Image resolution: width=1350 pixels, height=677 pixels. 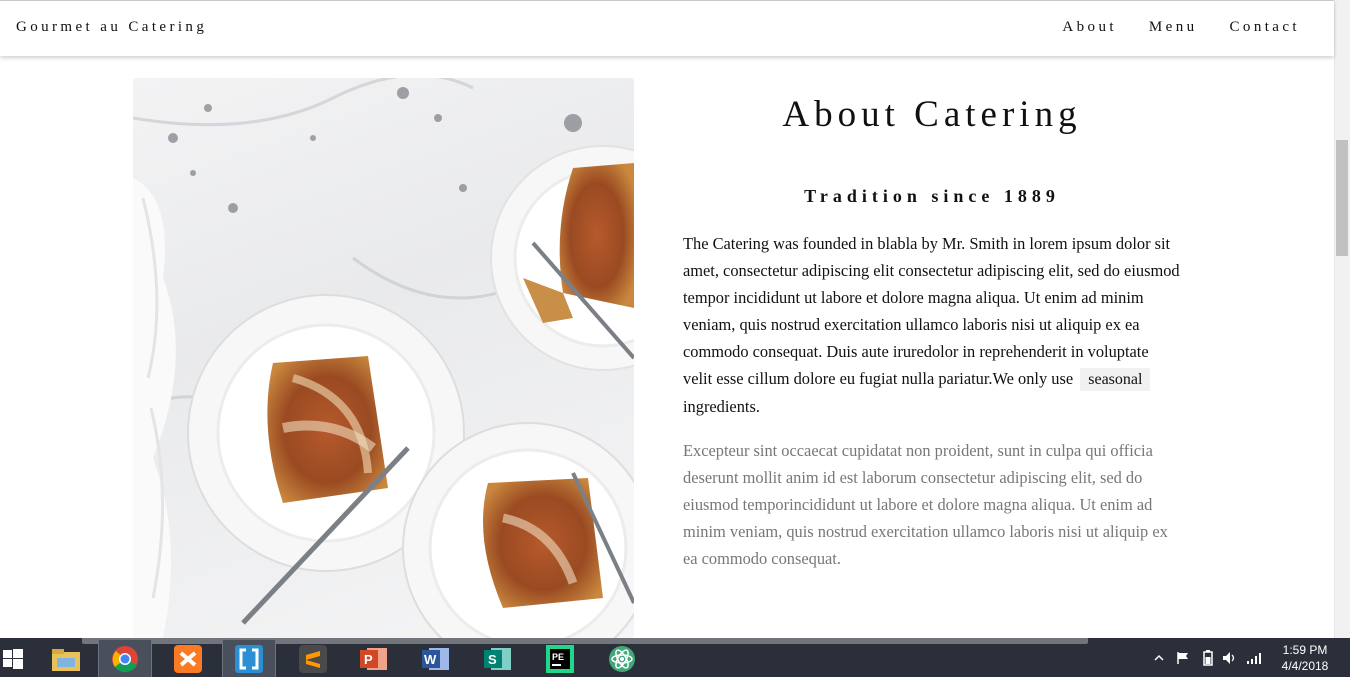 I want to click on nav-link-menu: Menu, so click(x=1173, y=27).